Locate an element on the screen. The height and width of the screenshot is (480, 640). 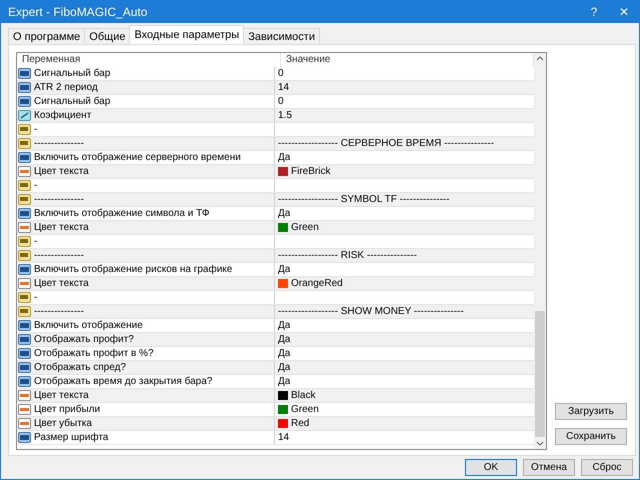
tab: О программе is located at coordinates (47, 36).